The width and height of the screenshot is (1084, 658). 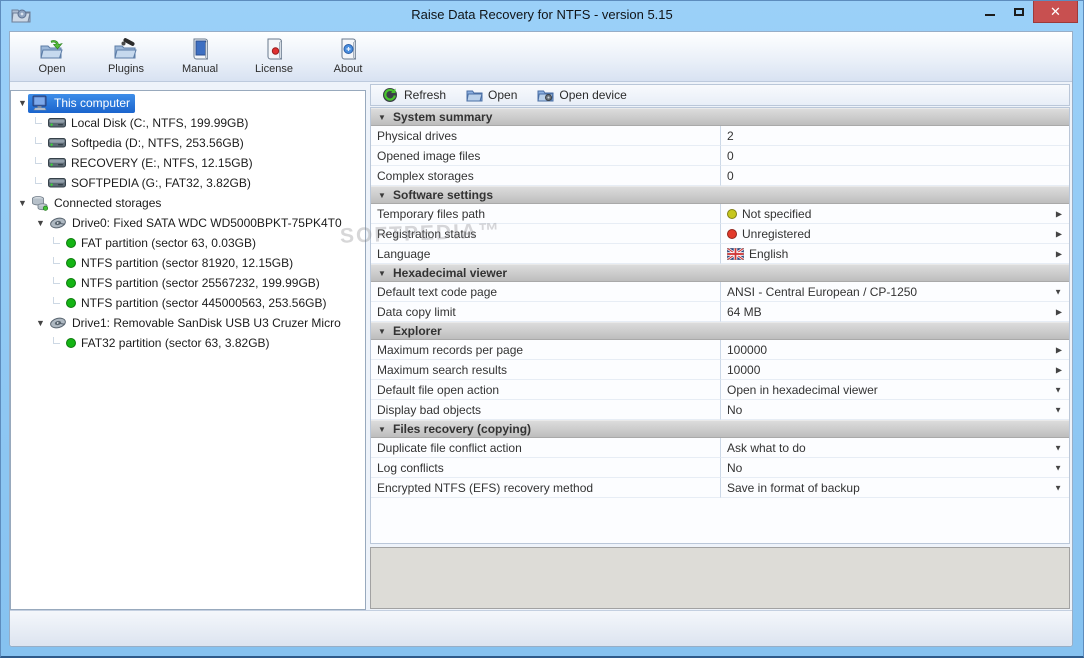 What do you see at coordinates (895, 254) in the screenshot?
I see `setting-value-cell: English ▶` at bounding box center [895, 254].